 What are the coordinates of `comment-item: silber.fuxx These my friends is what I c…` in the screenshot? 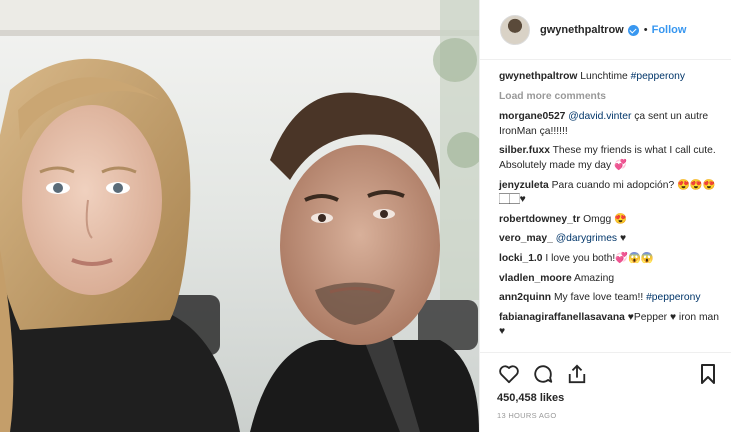 It's located at (609, 158).